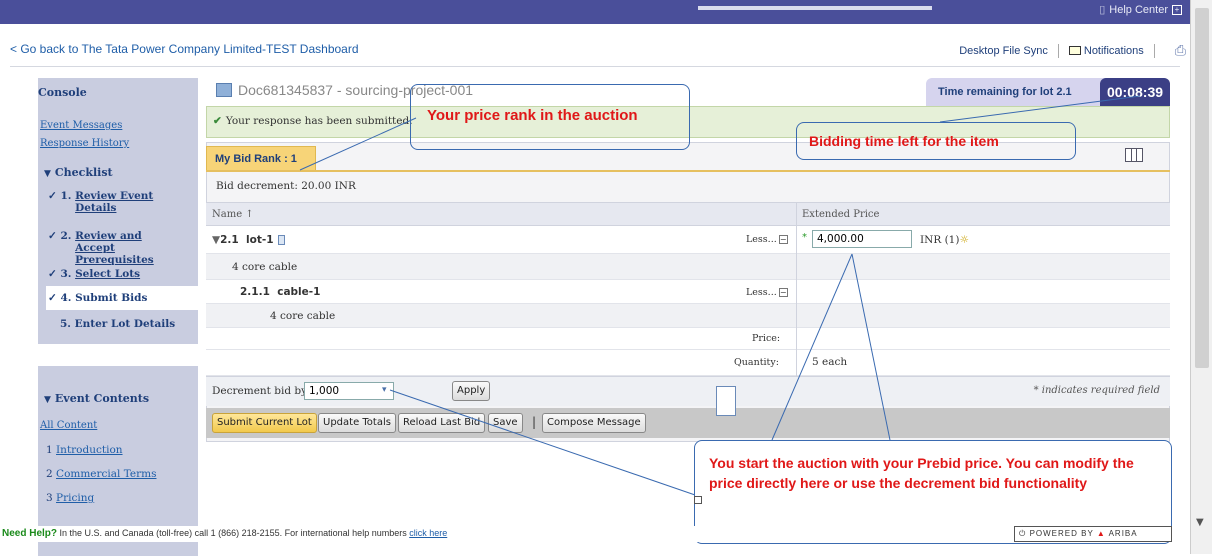 The image size is (1212, 556). I want to click on ariba-triangle-icon: ▲, so click(1101, 533).